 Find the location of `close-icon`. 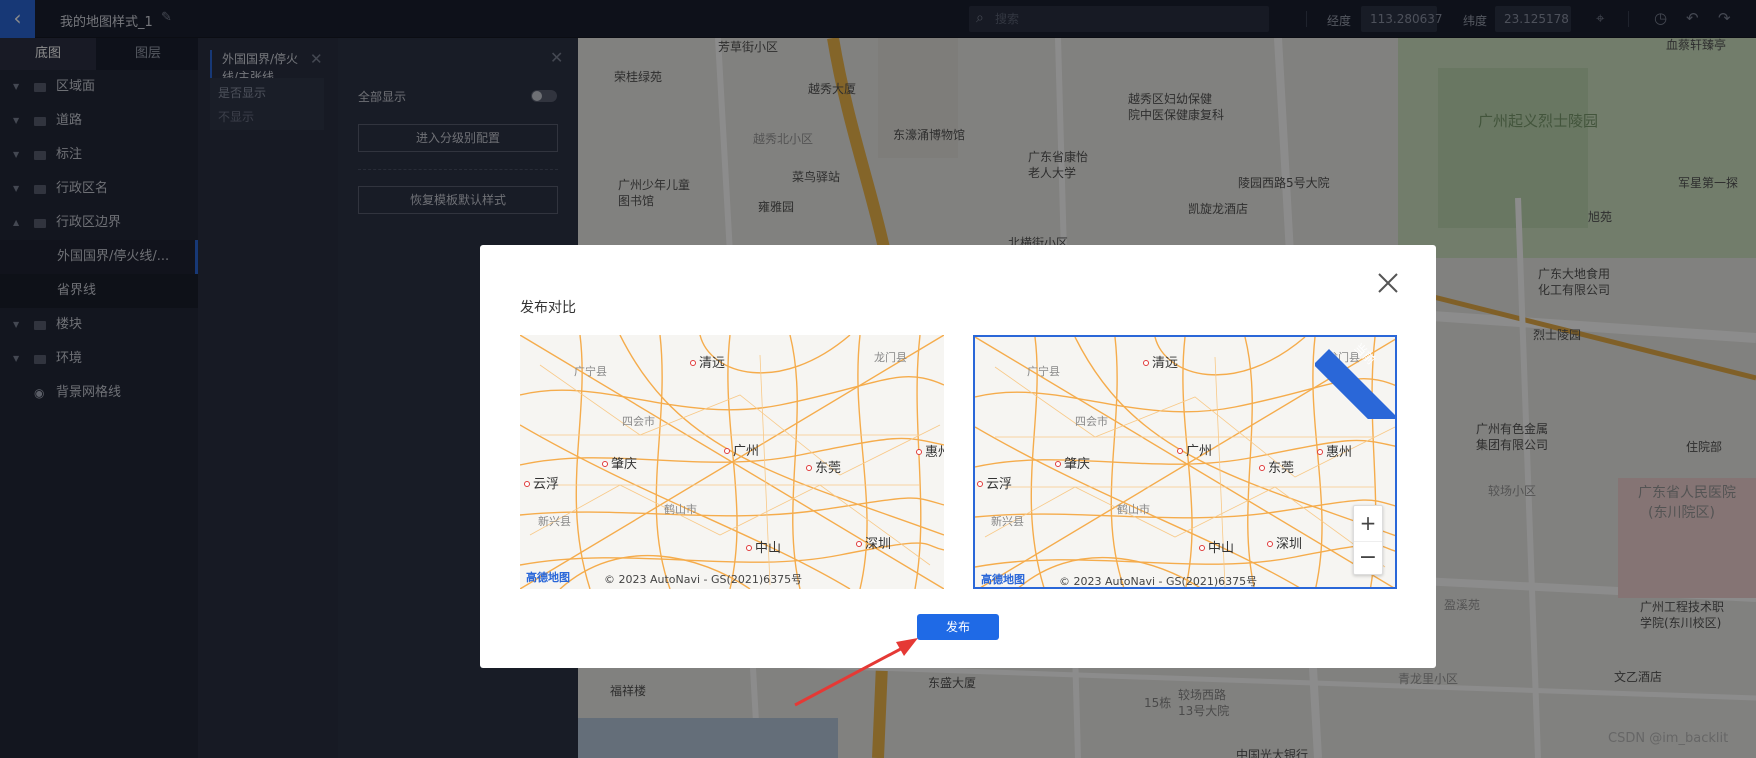

close-icon is located at coordinates (1388, 283).